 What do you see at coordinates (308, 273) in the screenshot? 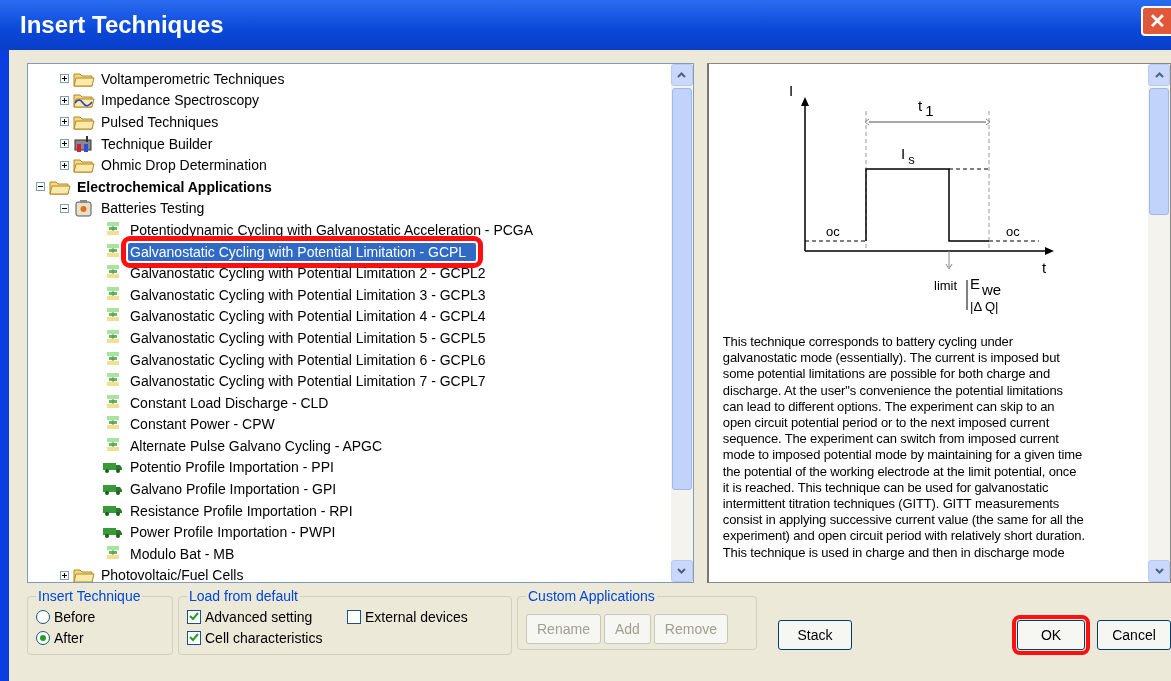
I see `tree-item: Galvanostatic Cycling with Potential Limitation 2 - GCPL2` at bounding box center [308, 273].